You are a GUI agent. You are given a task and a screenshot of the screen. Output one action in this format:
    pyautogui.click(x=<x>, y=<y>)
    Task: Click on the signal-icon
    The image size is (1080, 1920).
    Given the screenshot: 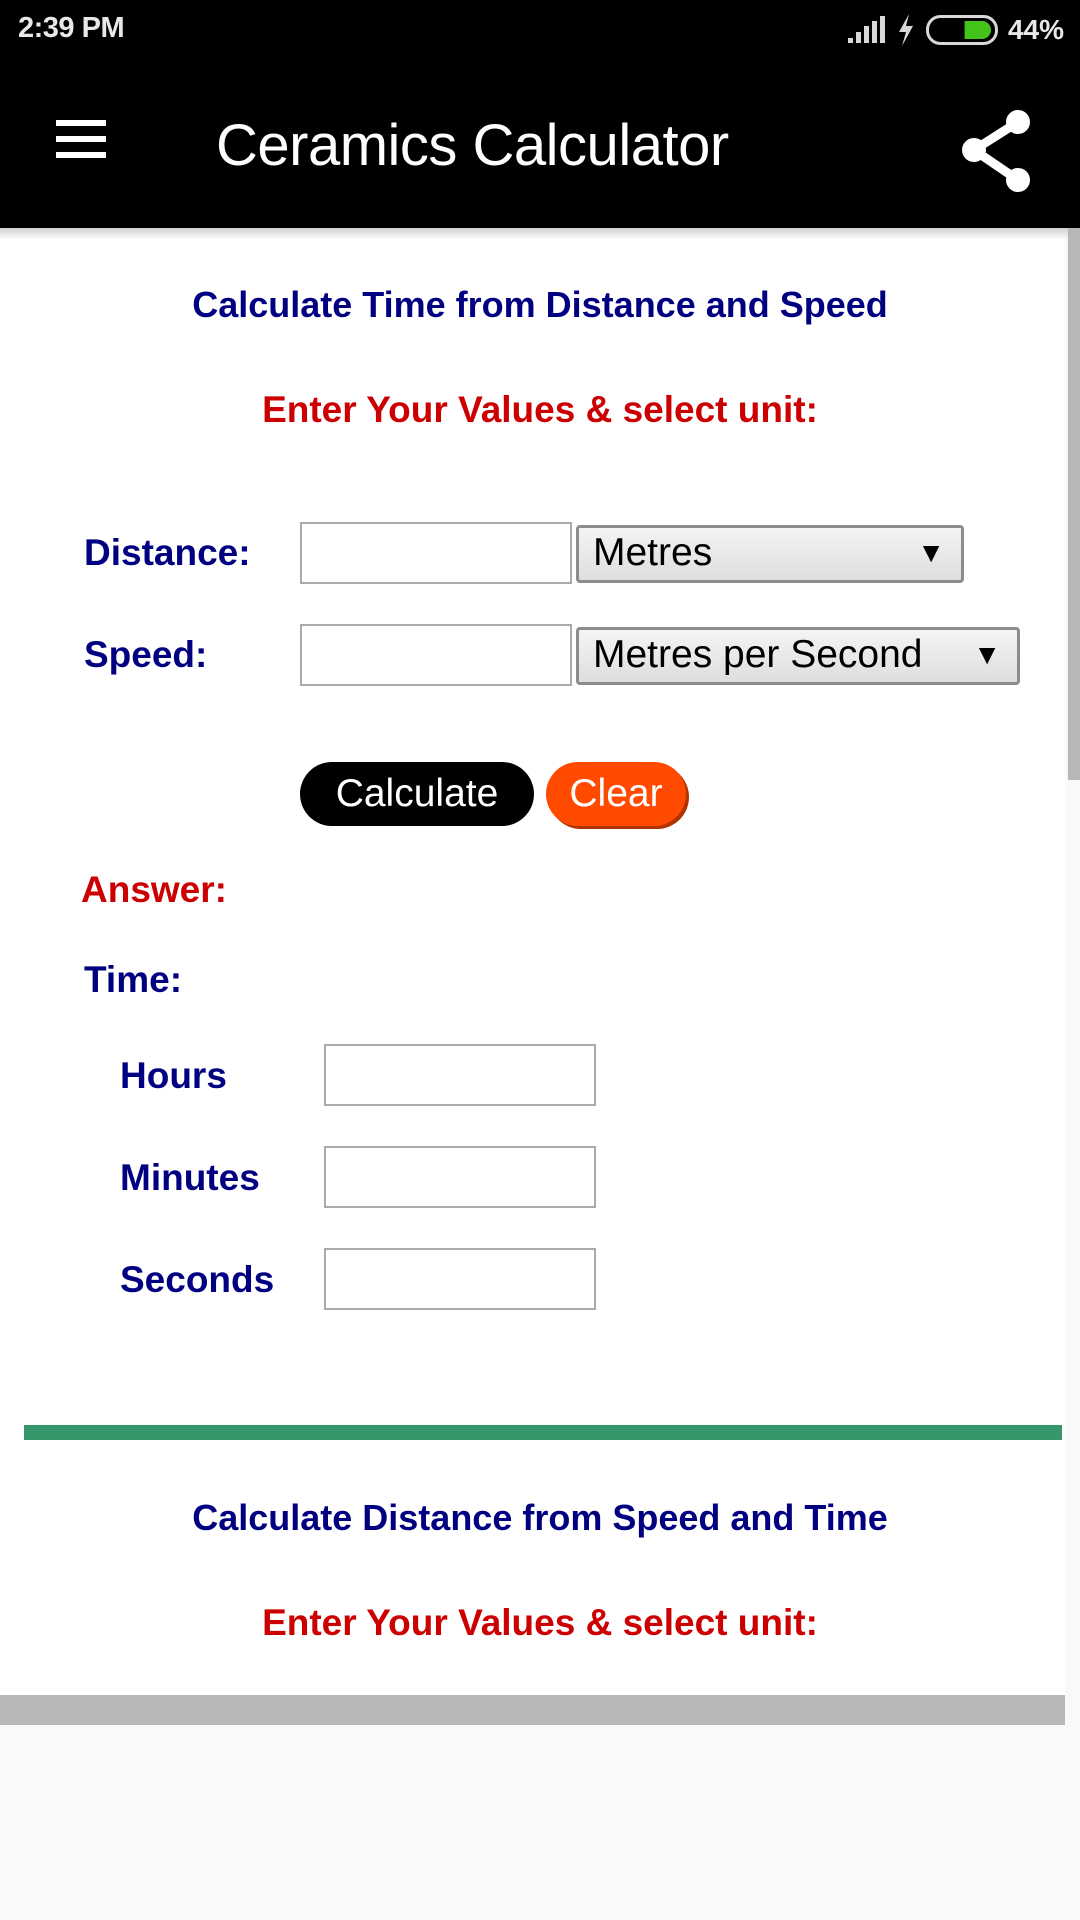 What is the action you would take?
    pyautogui.click(x=866, y=29)
    